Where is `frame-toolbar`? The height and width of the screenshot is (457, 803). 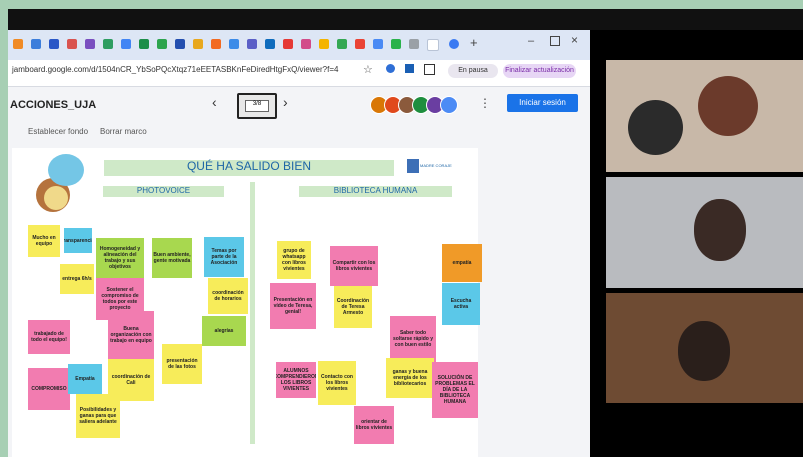
frame-toolbar is located at coordinates (299, 133).